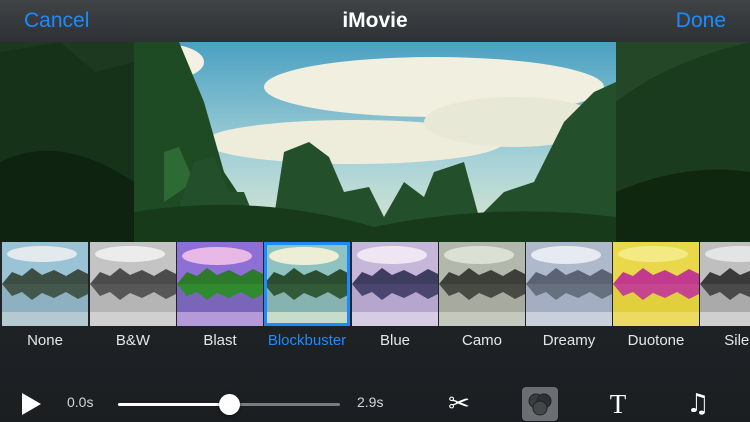 The height and width of the screenshot is (422, 750). I want to click on cancel-button: Cancel, so click(56, 21).